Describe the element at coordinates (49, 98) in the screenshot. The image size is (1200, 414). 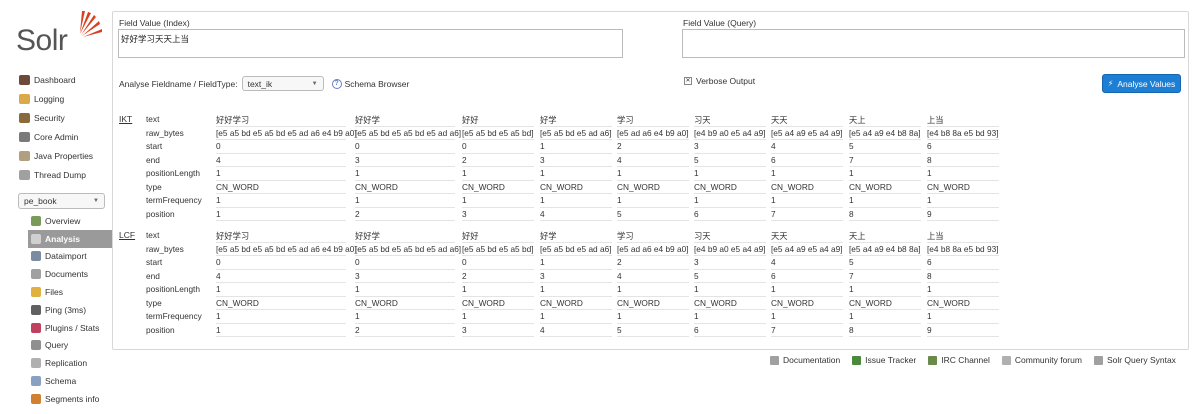
I see `nav-item-label: Logging` at that location.